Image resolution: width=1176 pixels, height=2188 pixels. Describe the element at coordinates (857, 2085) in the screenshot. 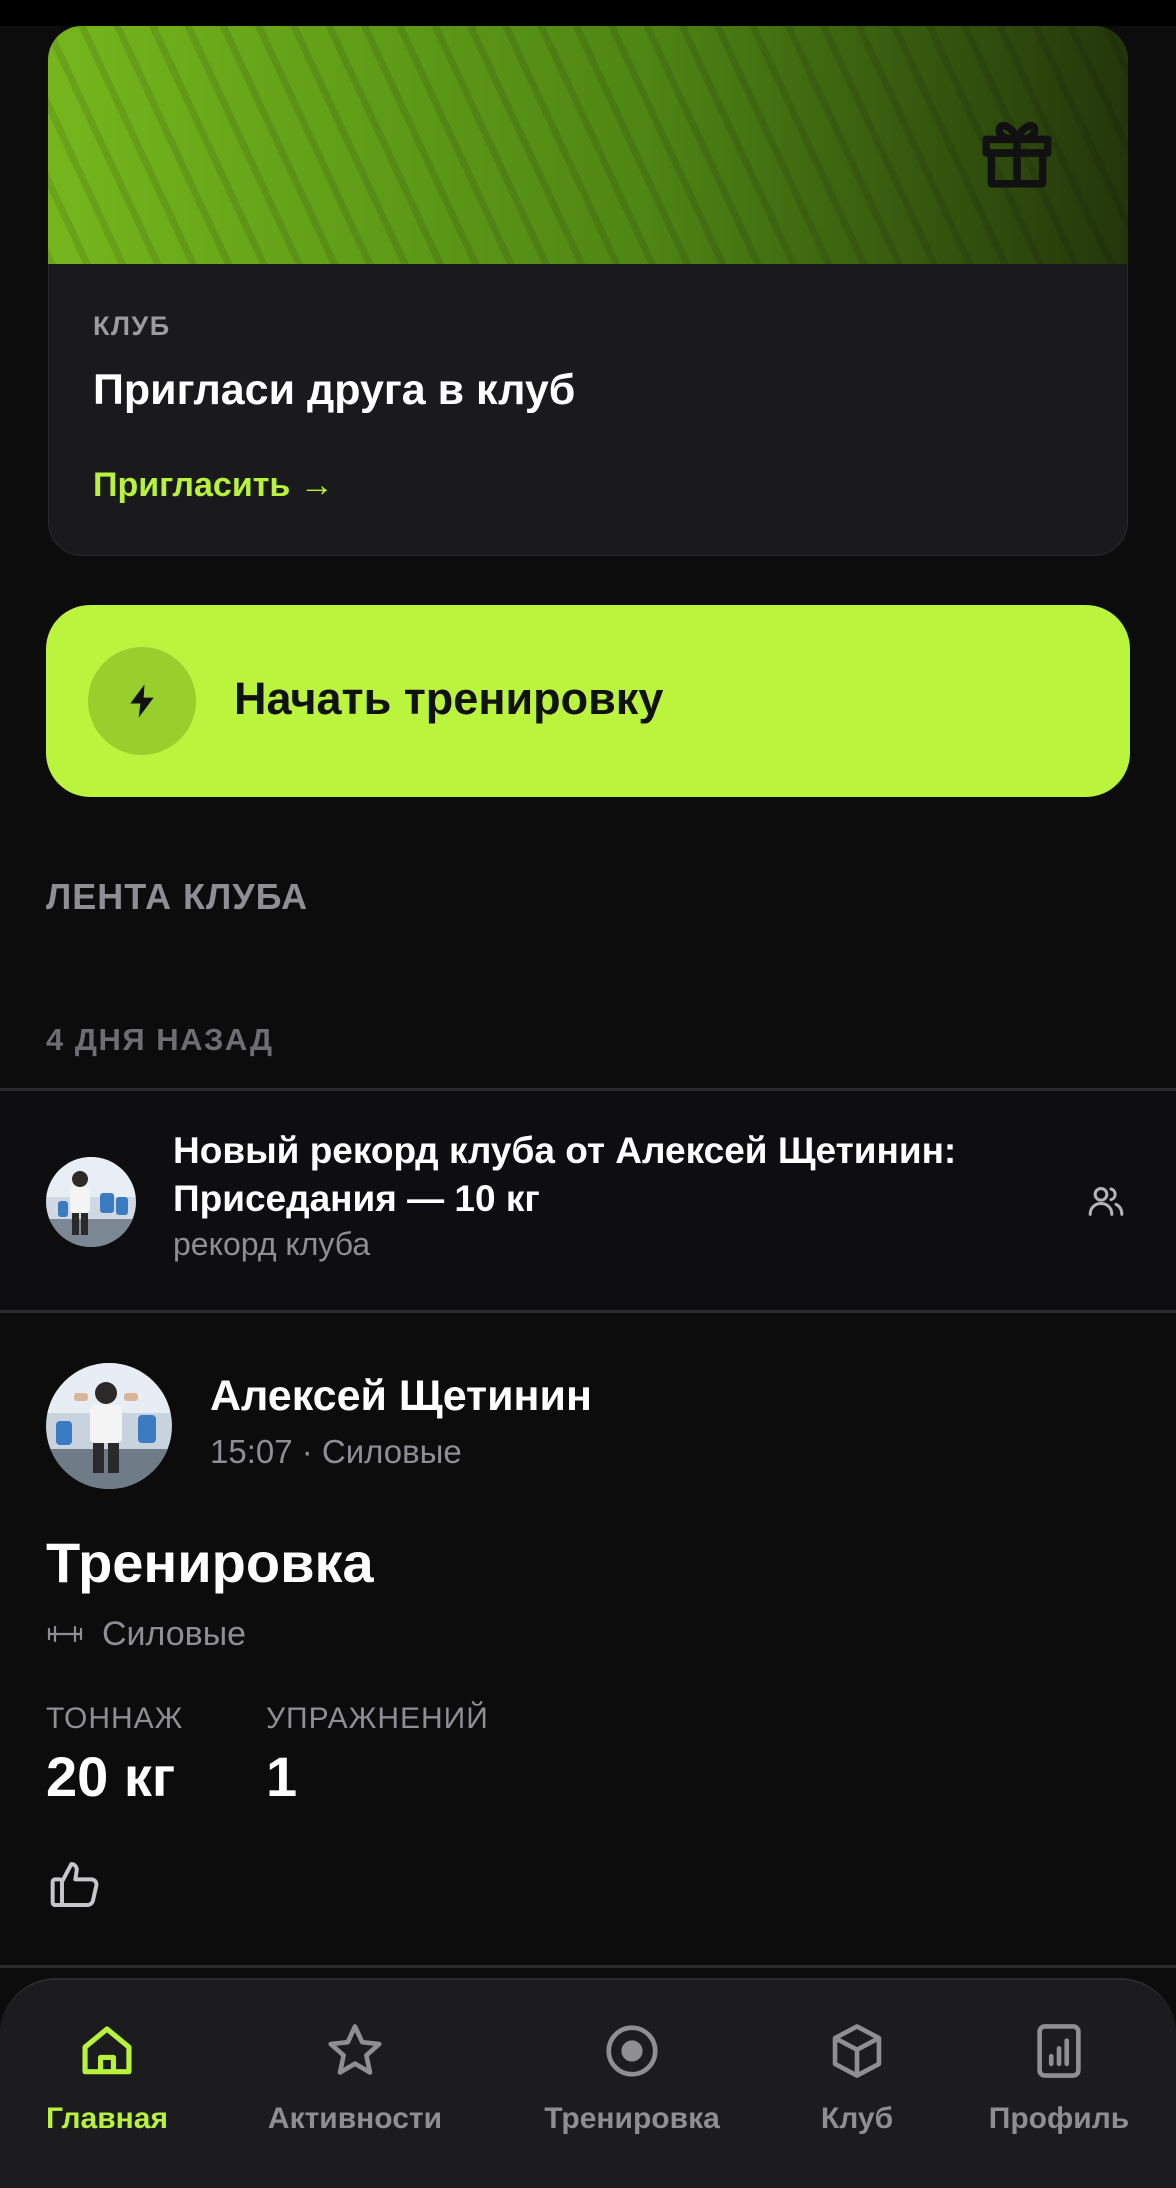

I see `tab-club: Клуб` at that location.